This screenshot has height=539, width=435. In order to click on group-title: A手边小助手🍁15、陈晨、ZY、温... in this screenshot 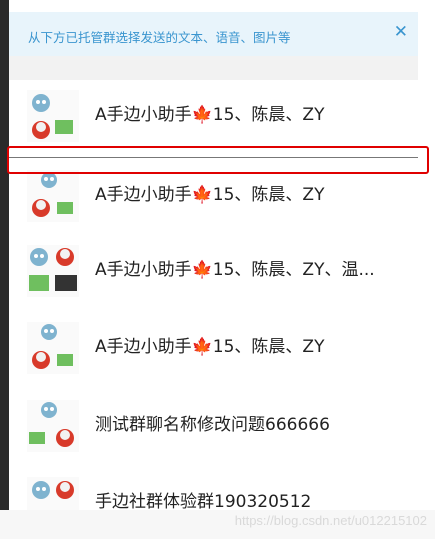, I will do `click(235, 270)`.